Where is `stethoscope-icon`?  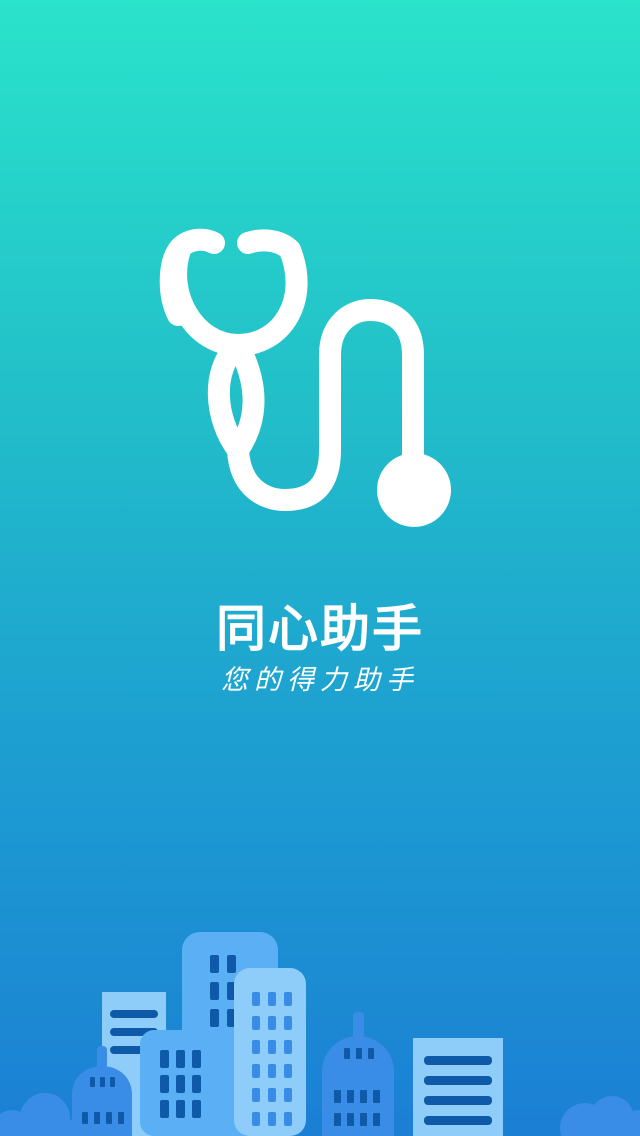 stethoscope-icon is located at coordinates (305, 377).